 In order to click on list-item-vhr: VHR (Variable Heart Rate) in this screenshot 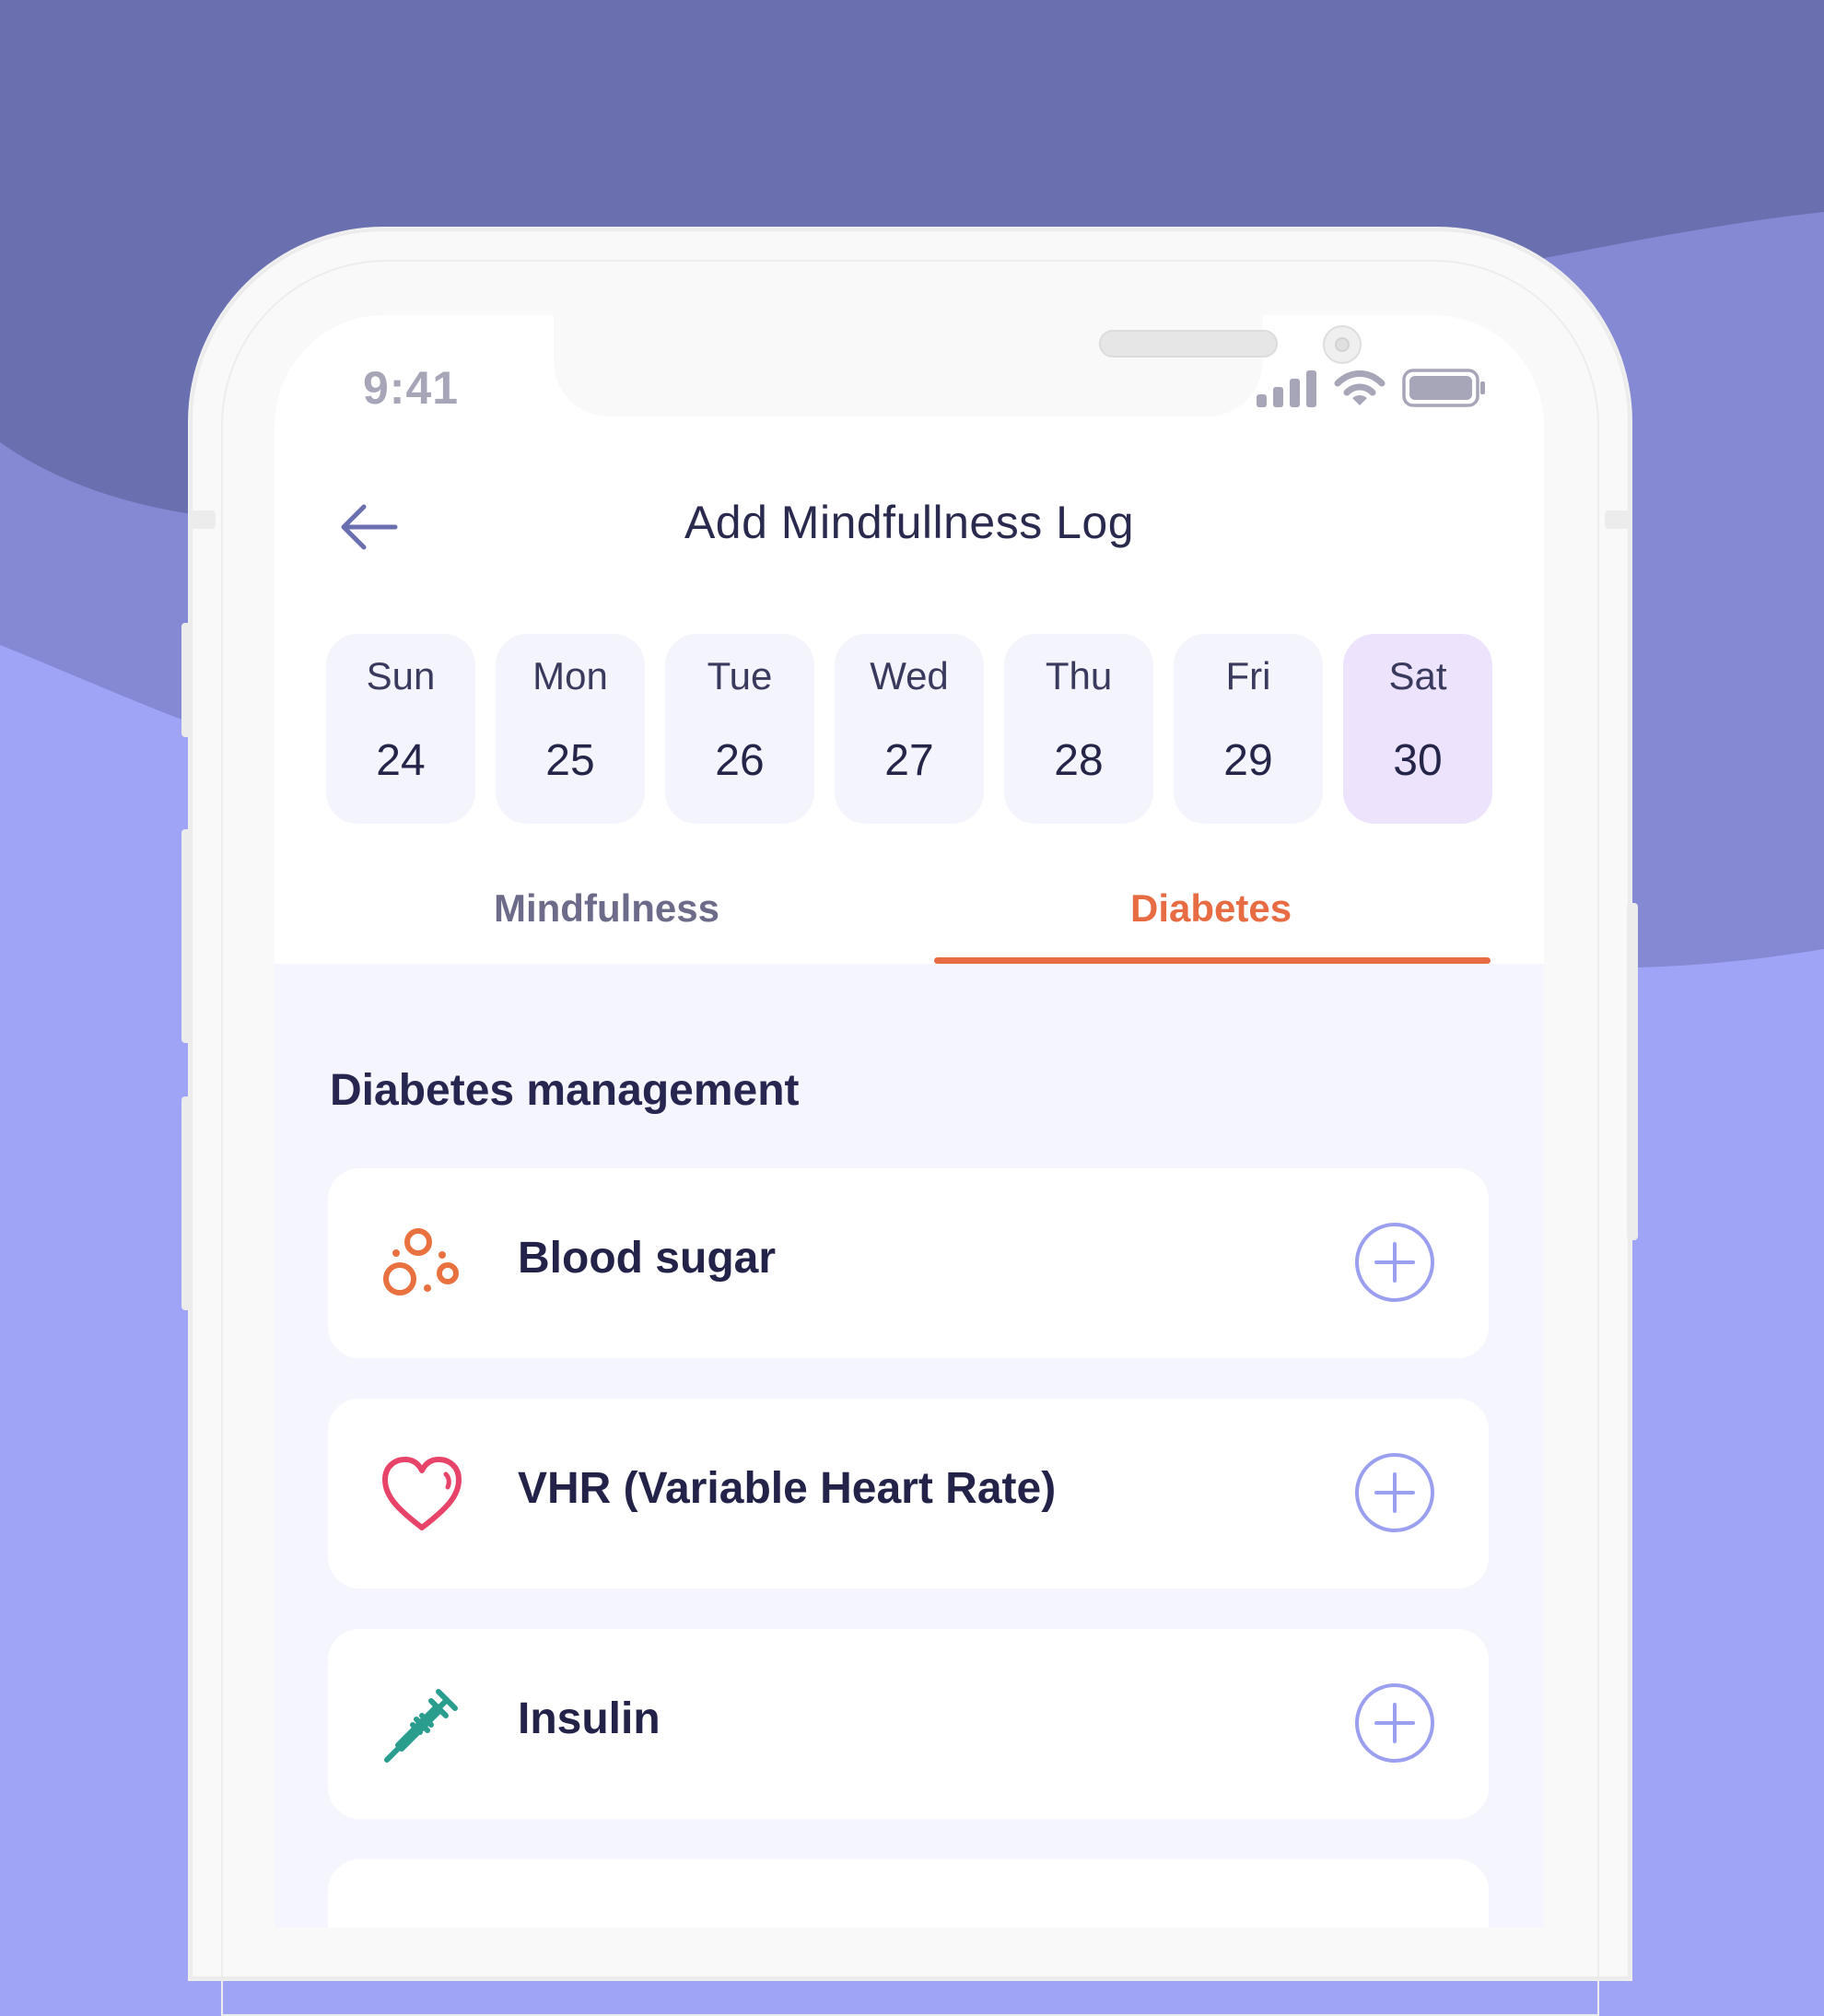, I will do `click(909, 1493)`.